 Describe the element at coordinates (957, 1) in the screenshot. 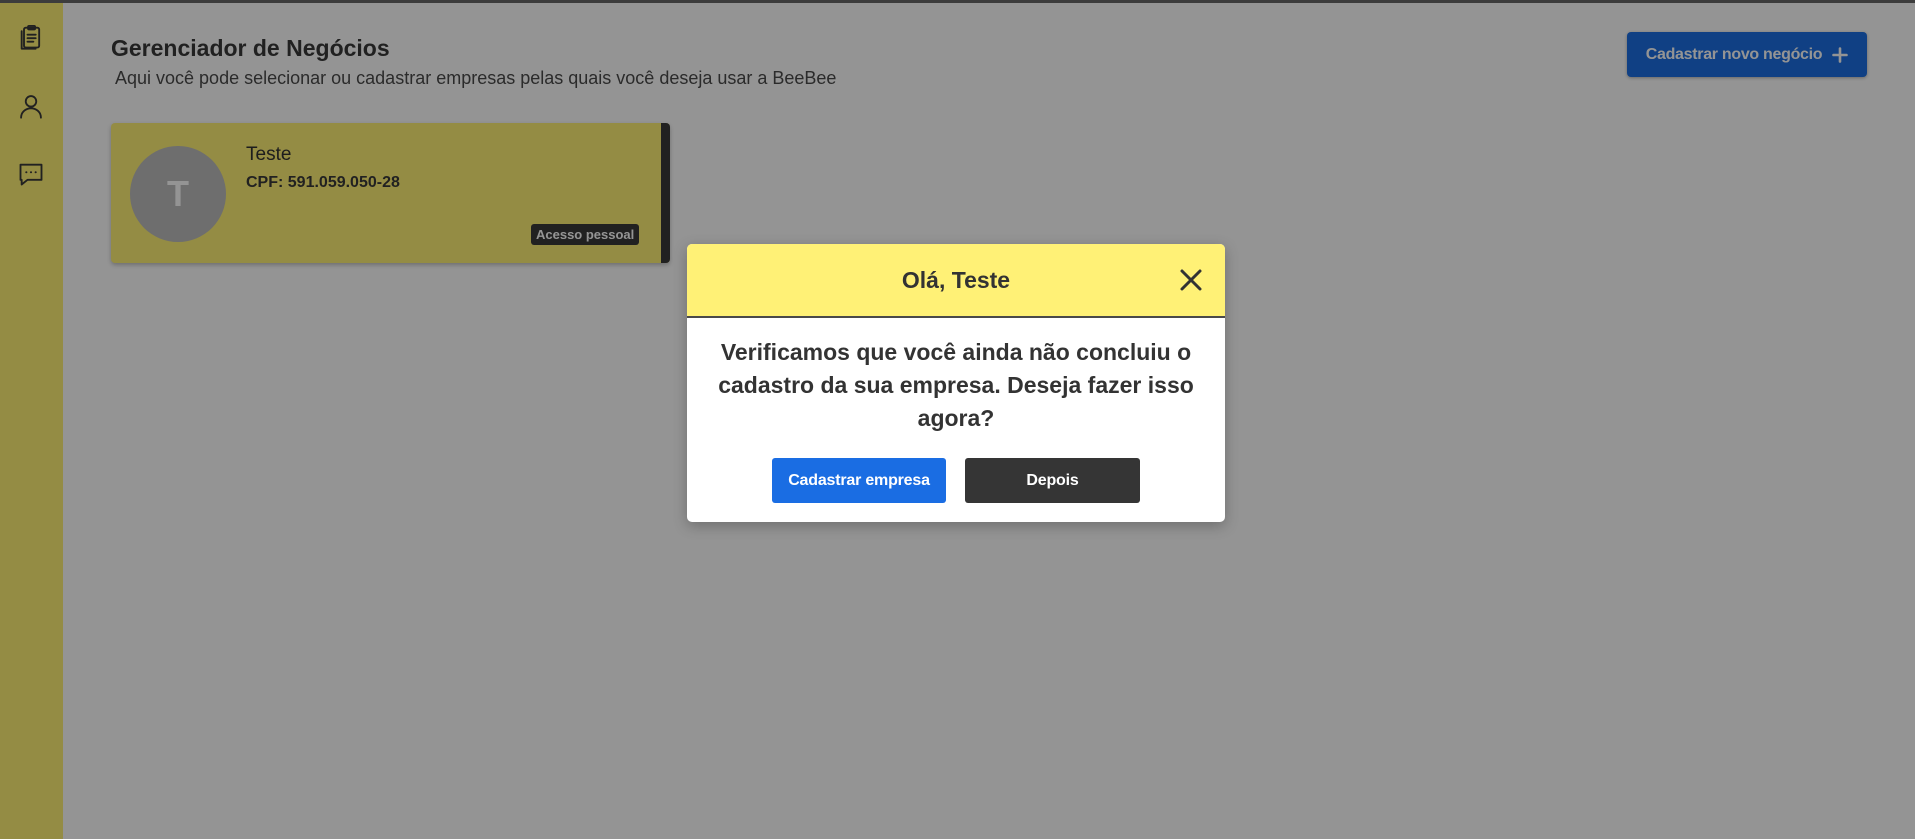

I see `window-top-border` at that location.